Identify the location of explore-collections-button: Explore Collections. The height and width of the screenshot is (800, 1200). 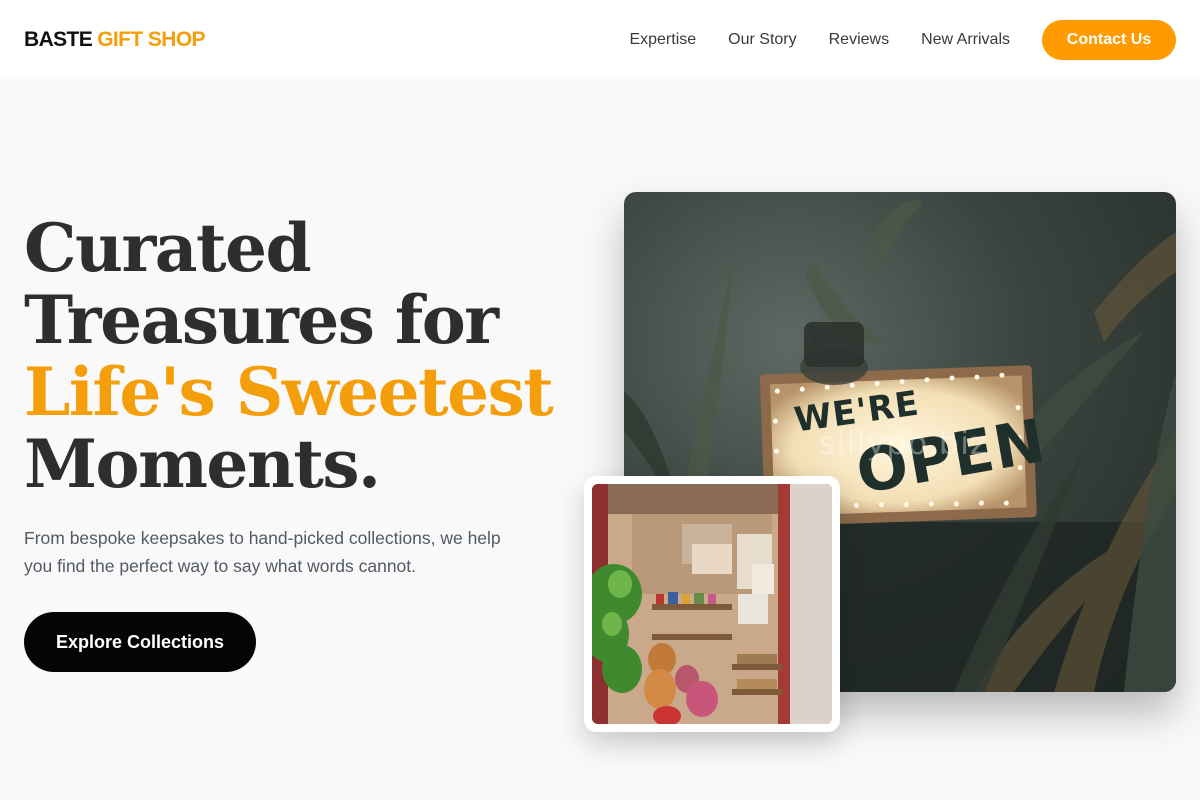
(140, 642).